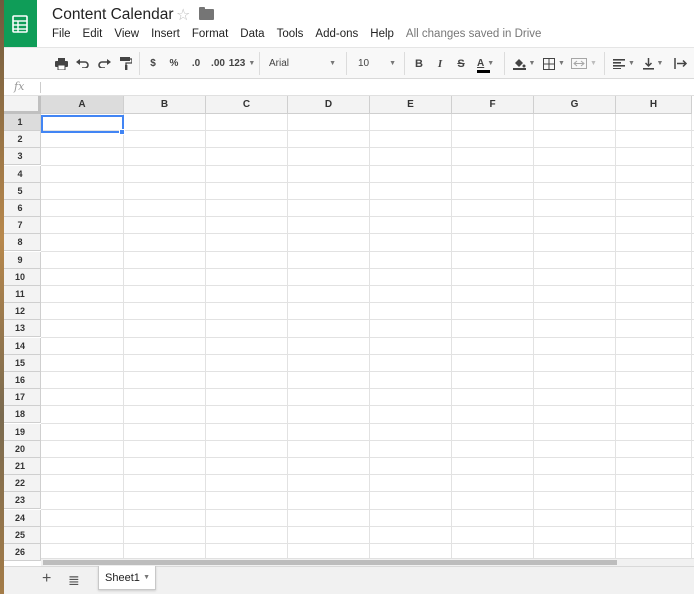 This screenshot has width=694, height=594. Describe the element at coordinates (20, 140) in the screenshot. I see `row-header-2: 2` at that location.